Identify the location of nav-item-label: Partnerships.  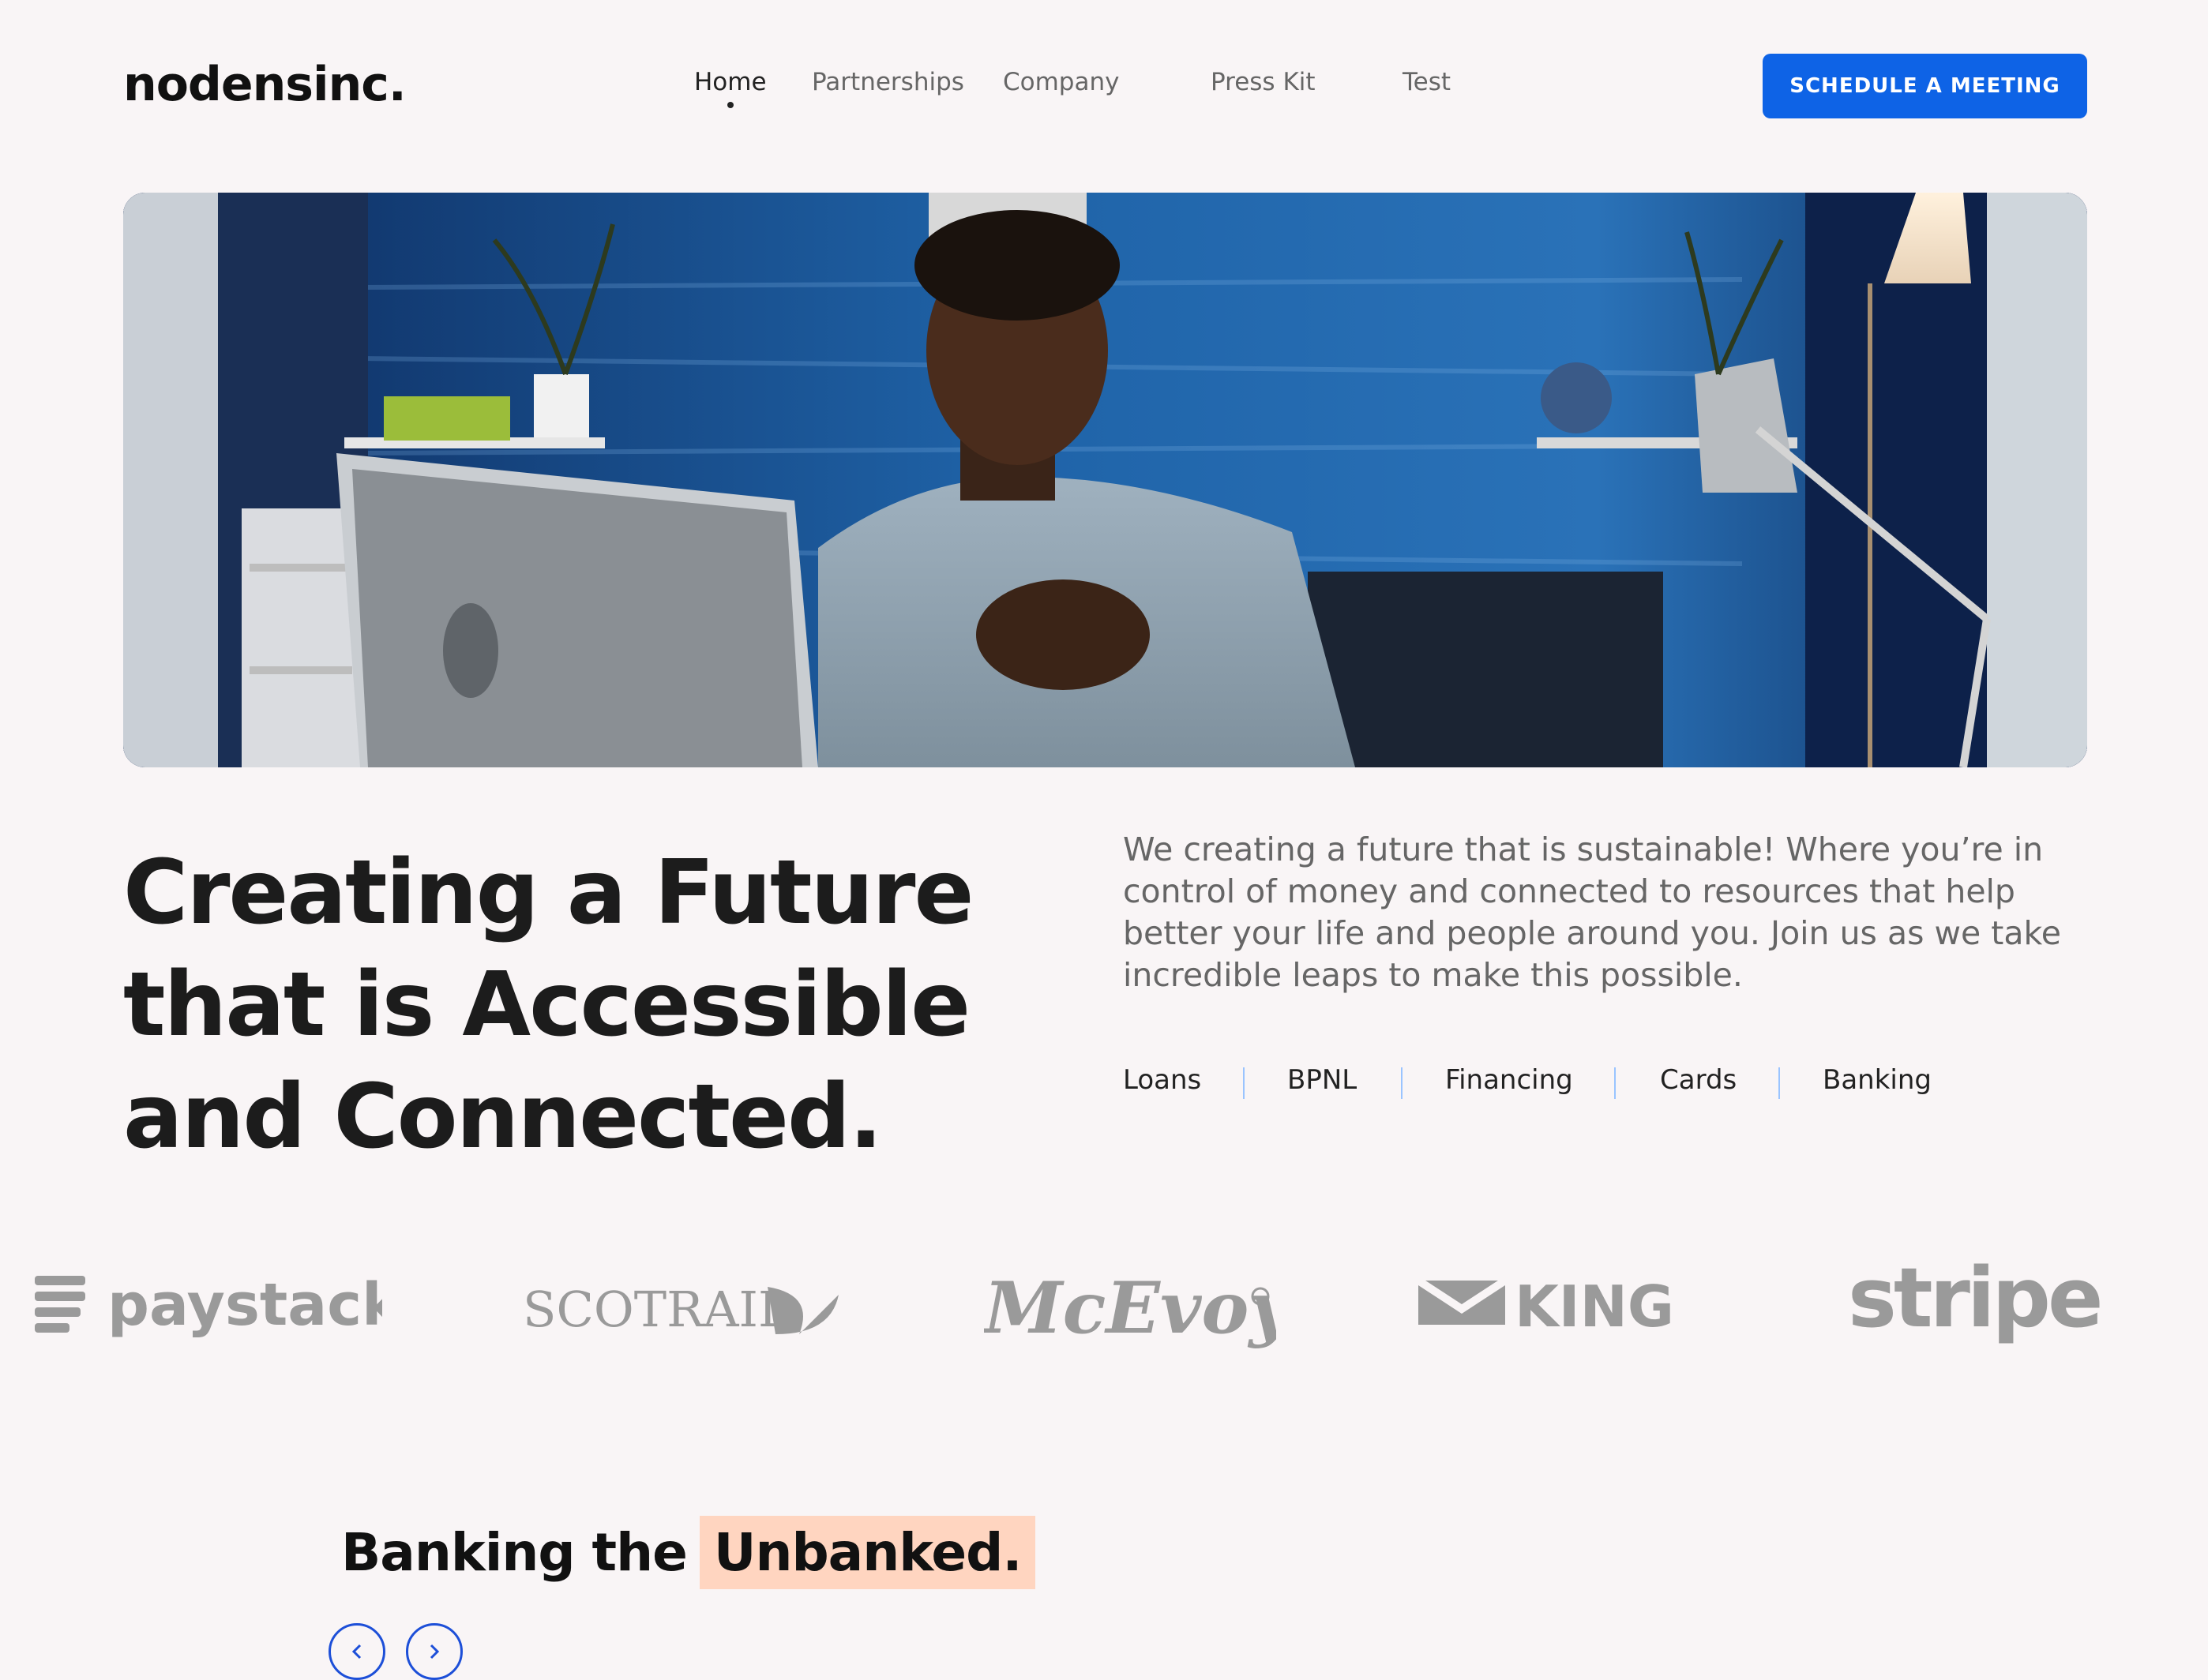
(888, 82).